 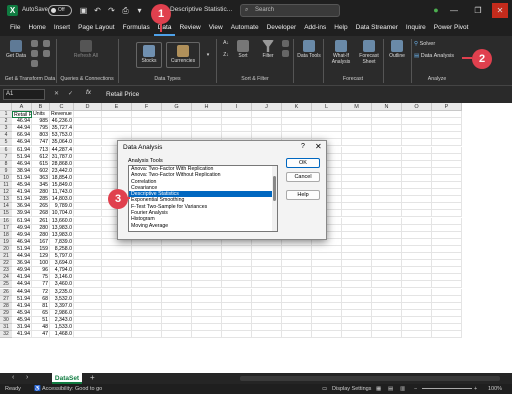 I want to click on analysis-tool-item: Moving Average, so click(x=203, y=226).